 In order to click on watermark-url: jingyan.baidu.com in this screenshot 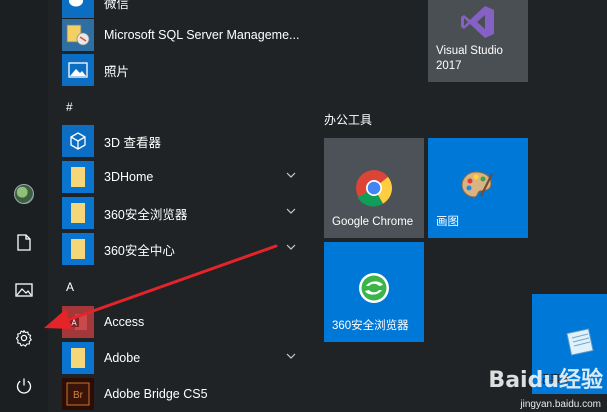, I will do `click(560, 404)`.